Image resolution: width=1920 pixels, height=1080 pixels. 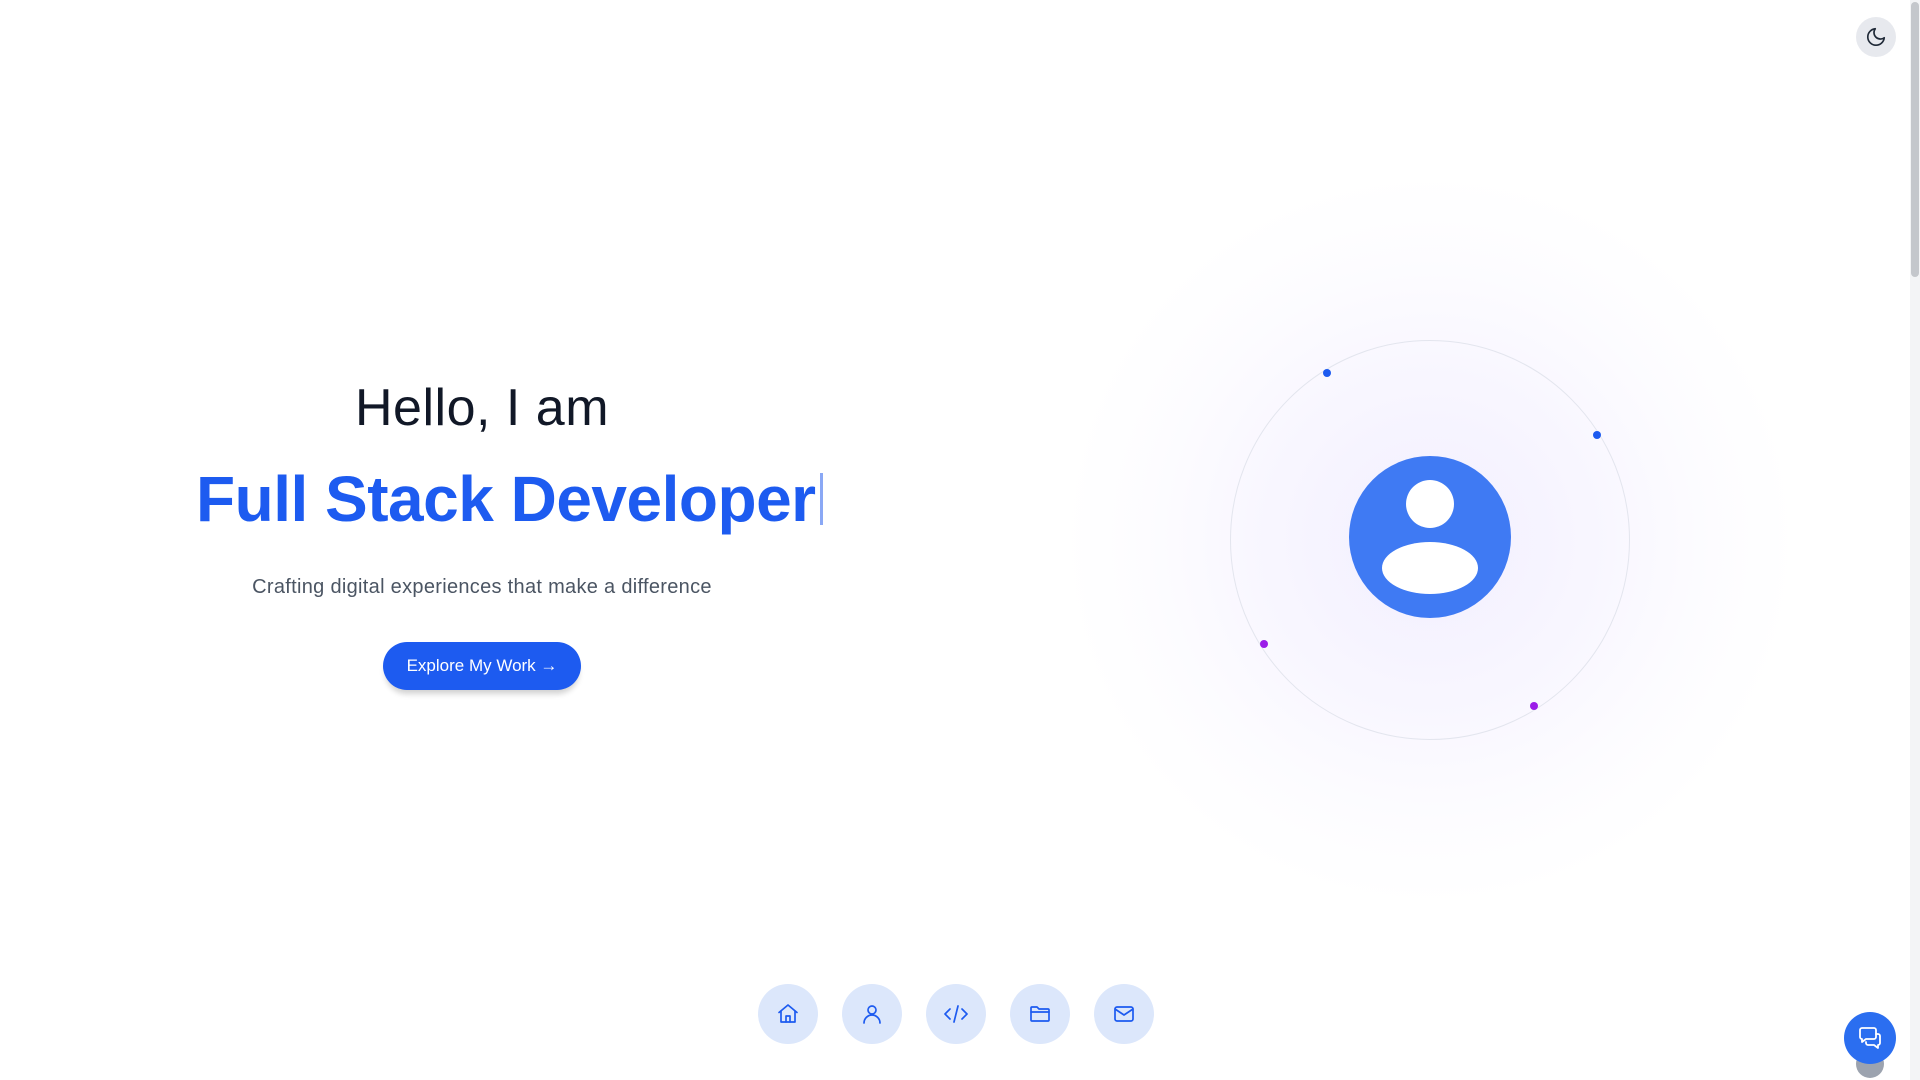 I want to click on moon-icon, so click(x=1876, y=37).